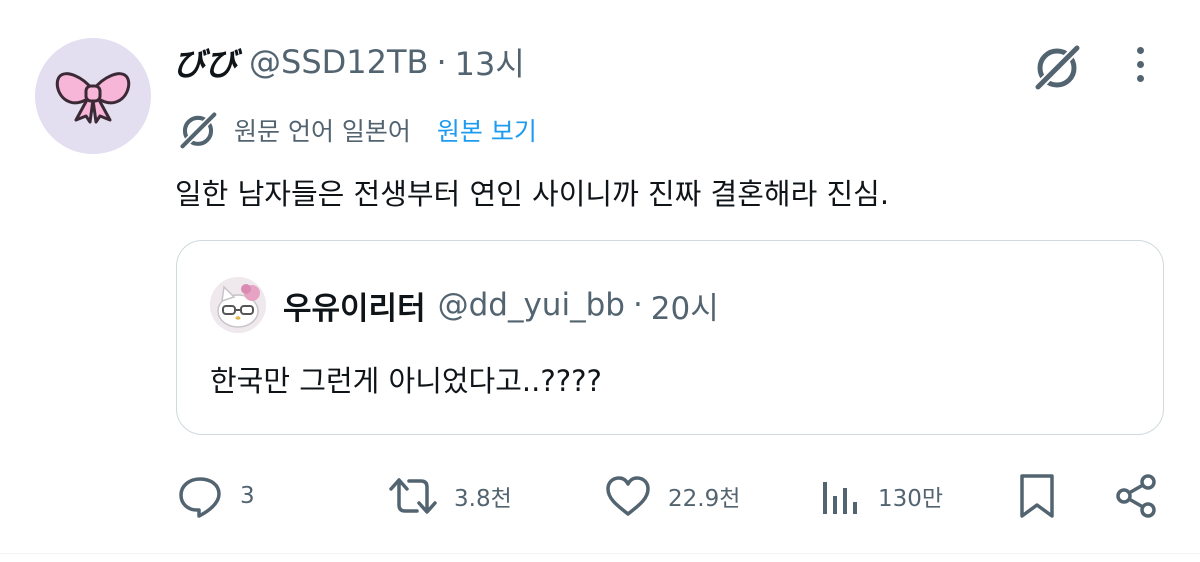  I want to click on views-button: 130만, so click(880, 496).